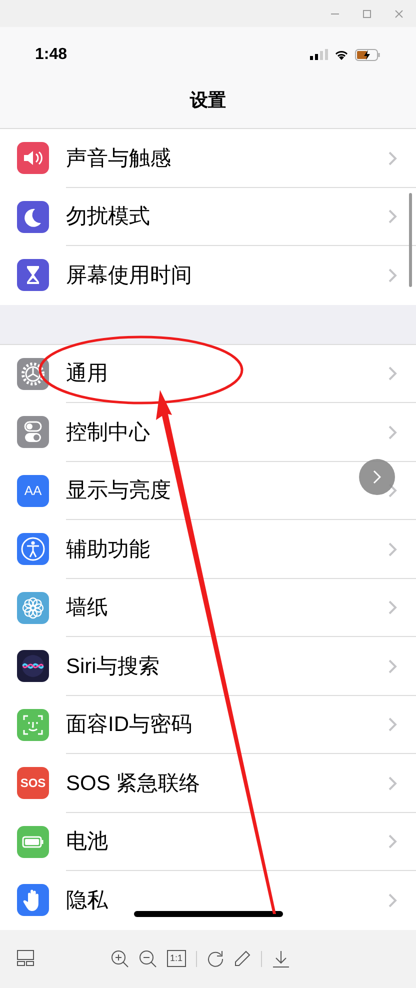 The height and width of the screenshot is (988, 416). Describe the element at coordinates (108, 549) in the screenshot. I see `row-label: 辅助功能` at that location.